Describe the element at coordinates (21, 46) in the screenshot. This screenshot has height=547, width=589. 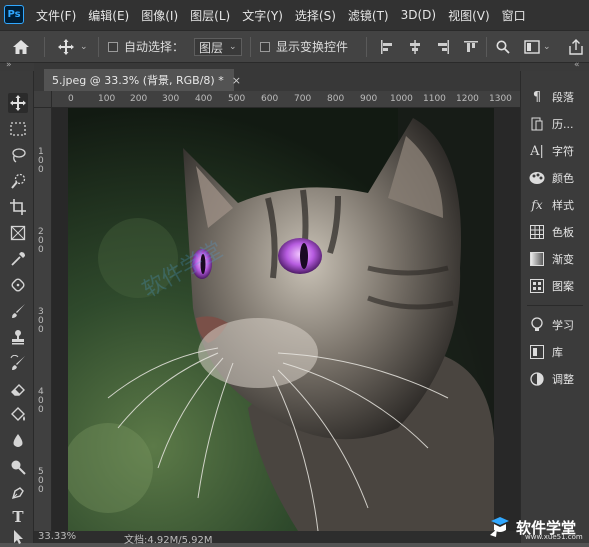
I see `home-icon` at that location.